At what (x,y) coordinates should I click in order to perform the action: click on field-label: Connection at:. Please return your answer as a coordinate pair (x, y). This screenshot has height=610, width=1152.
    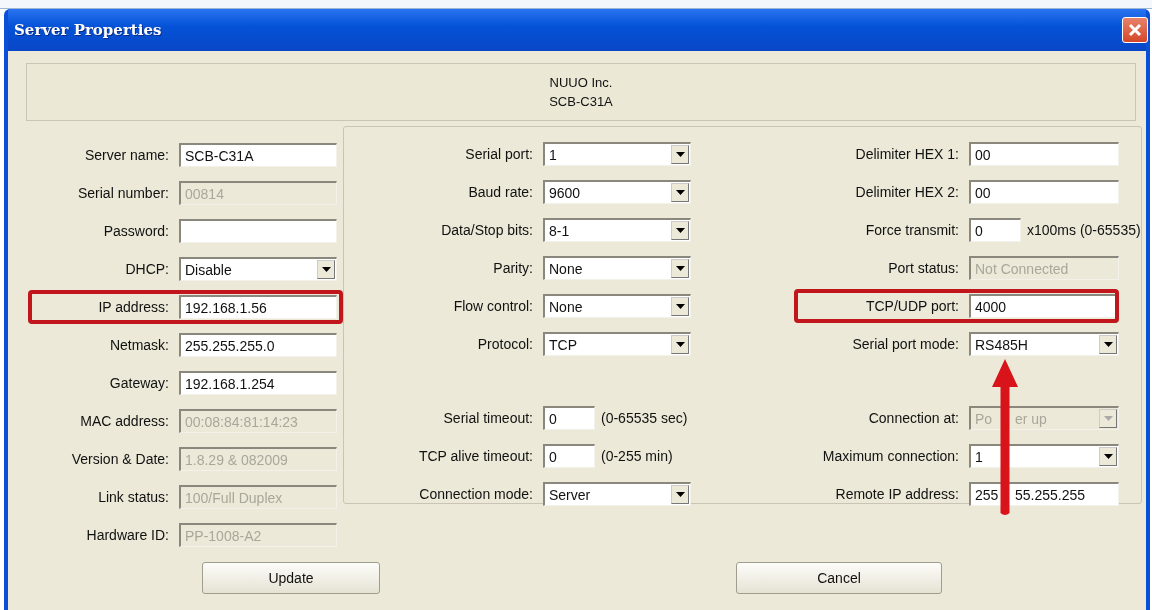
    Looking at the image, I should click on (913, 418).